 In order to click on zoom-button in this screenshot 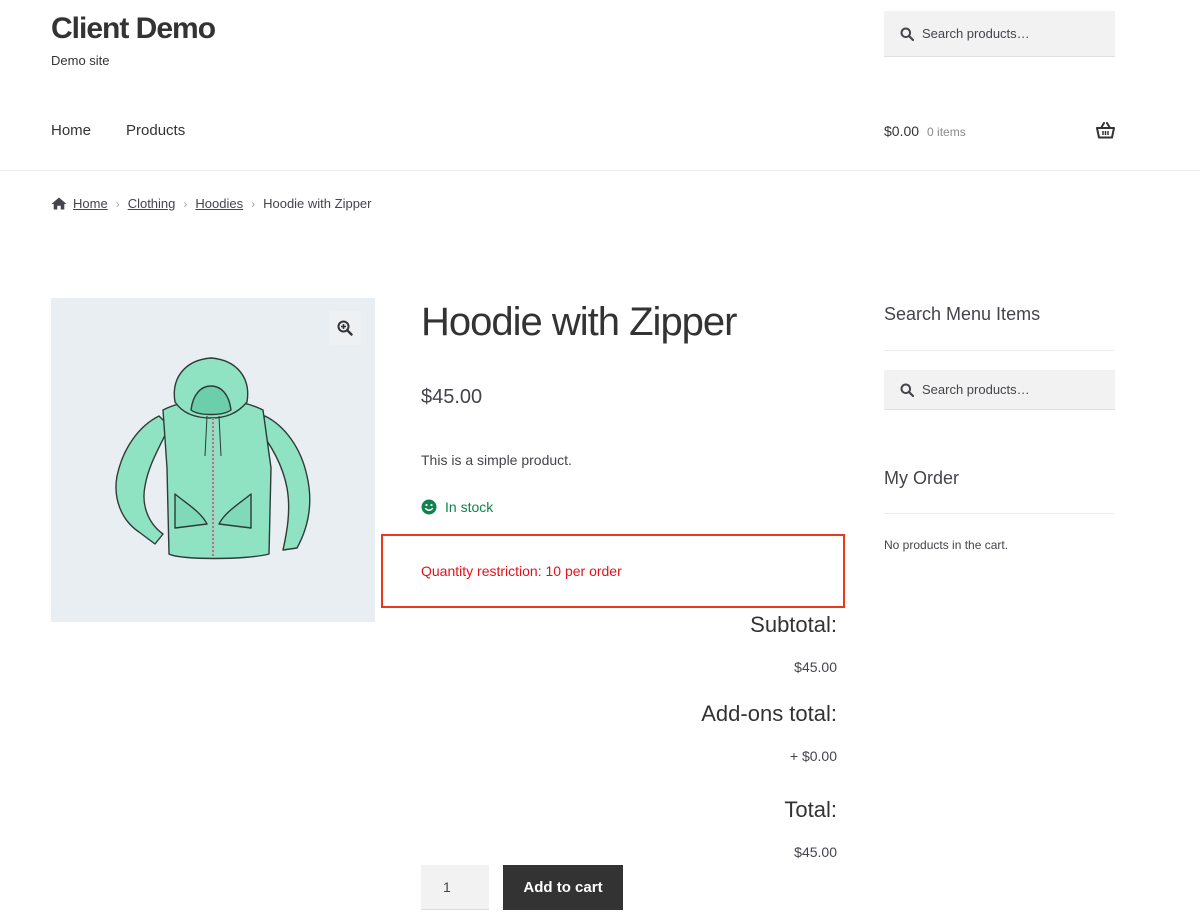, I will do `click(345, 328)`.